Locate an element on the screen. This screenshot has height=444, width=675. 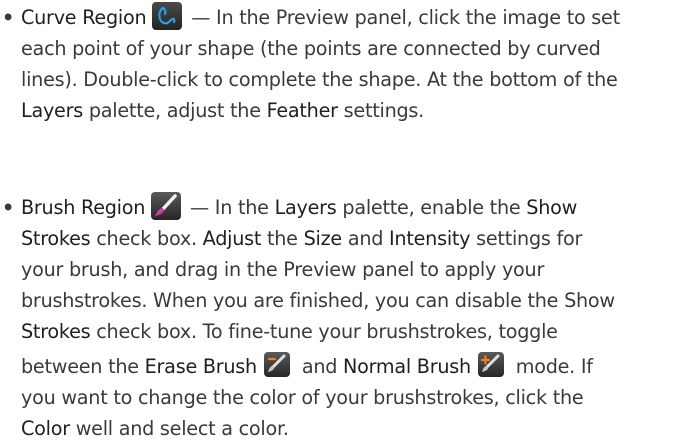
text-run: the is located at coordinates (282, 238).